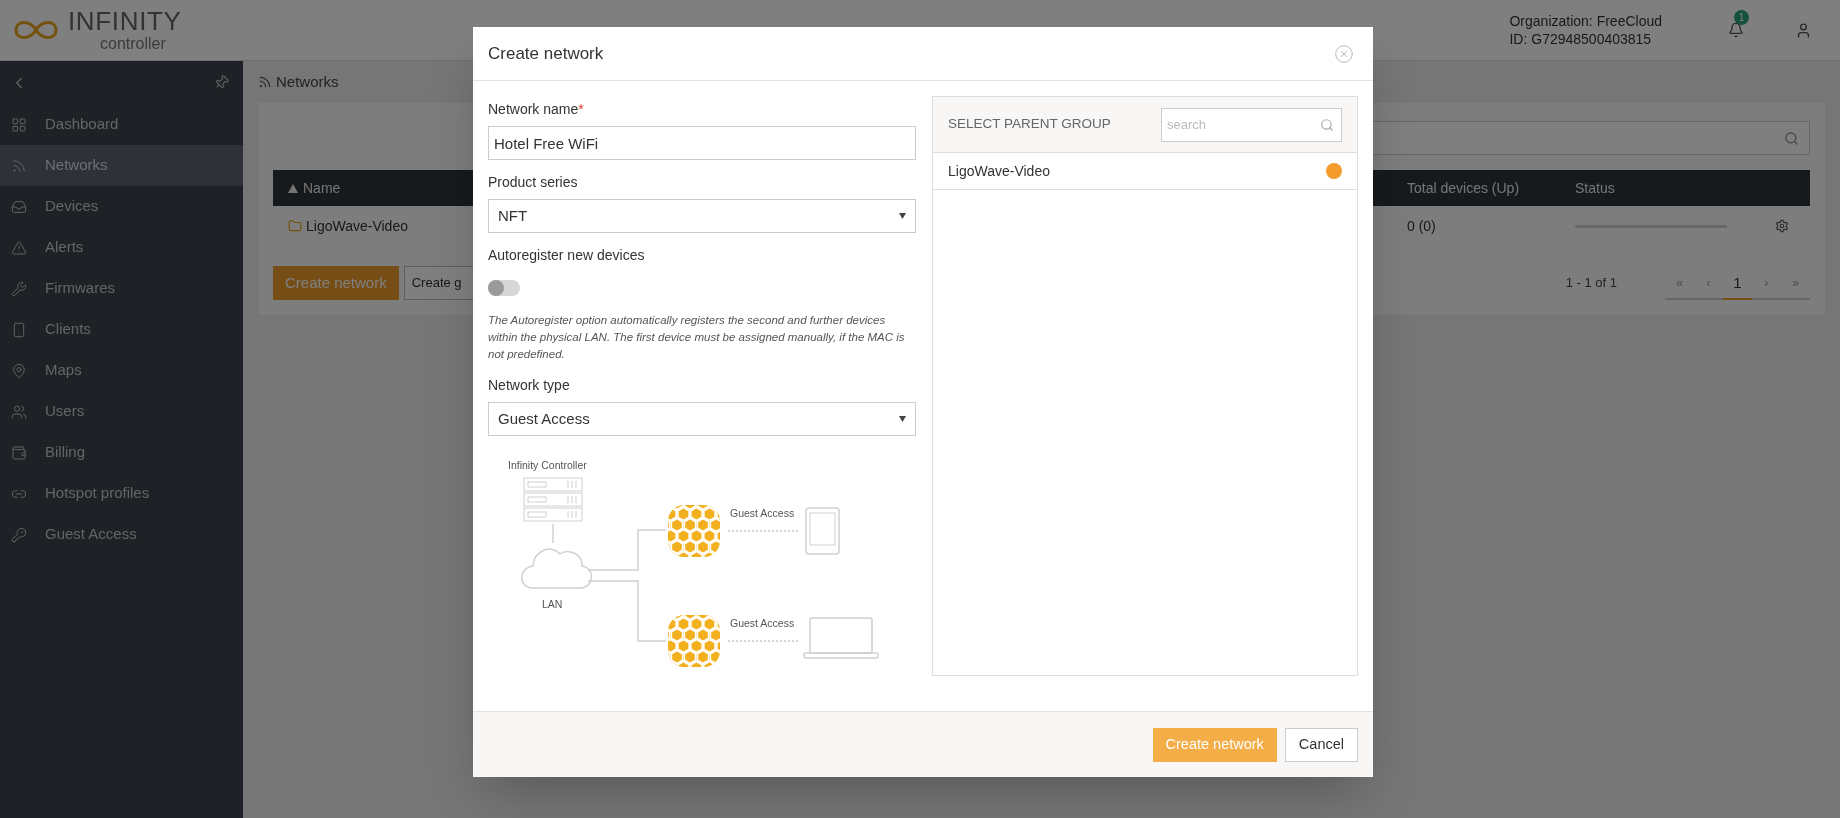 This screenshot has height=818, width=1840. Describe the element at coordinates (533, 182) in the screenshot. I see `field-label: Product series` at that location.